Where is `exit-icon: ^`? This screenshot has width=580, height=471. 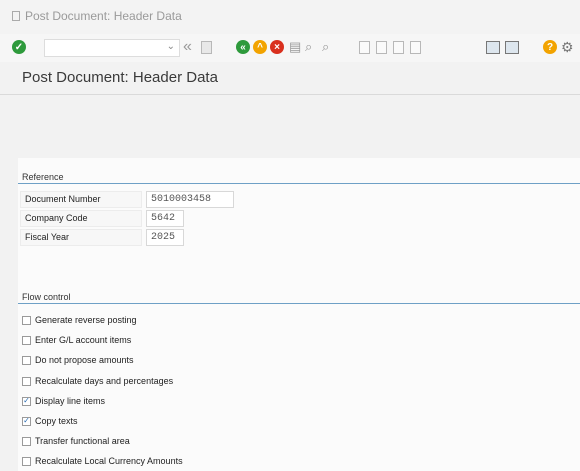
exit-icon: ^ is located at coordinates (260, 47).